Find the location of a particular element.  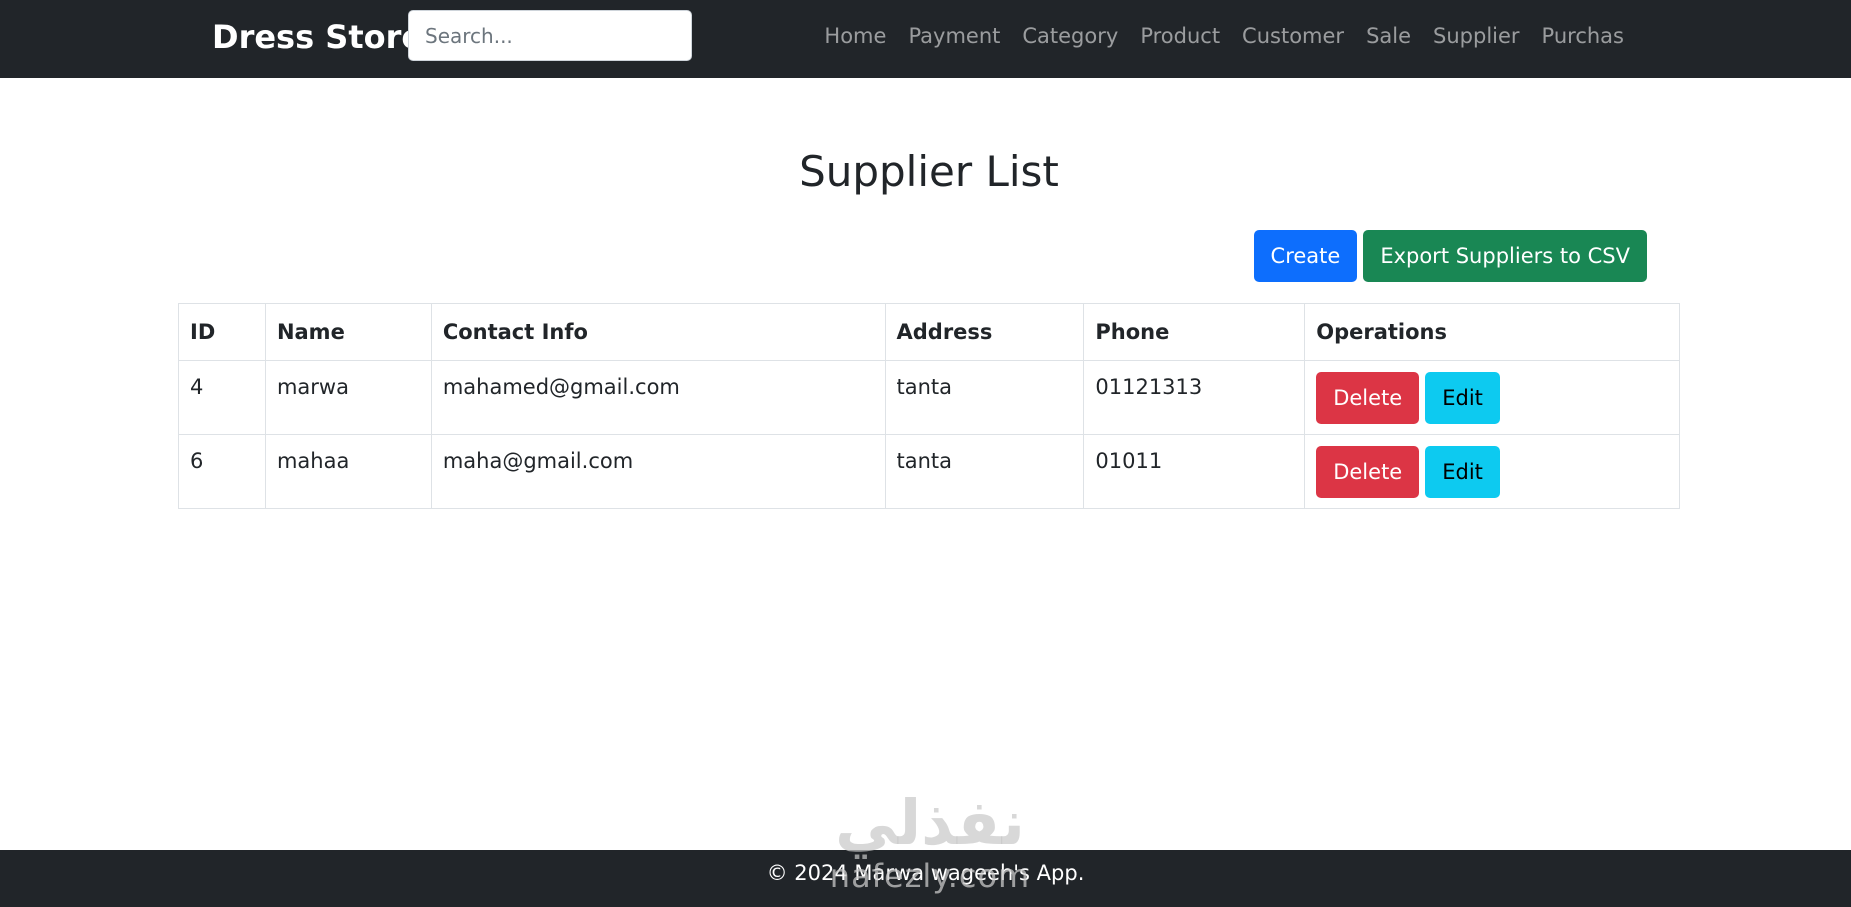

column-header-address: Address is located at coordinates (984, 332).